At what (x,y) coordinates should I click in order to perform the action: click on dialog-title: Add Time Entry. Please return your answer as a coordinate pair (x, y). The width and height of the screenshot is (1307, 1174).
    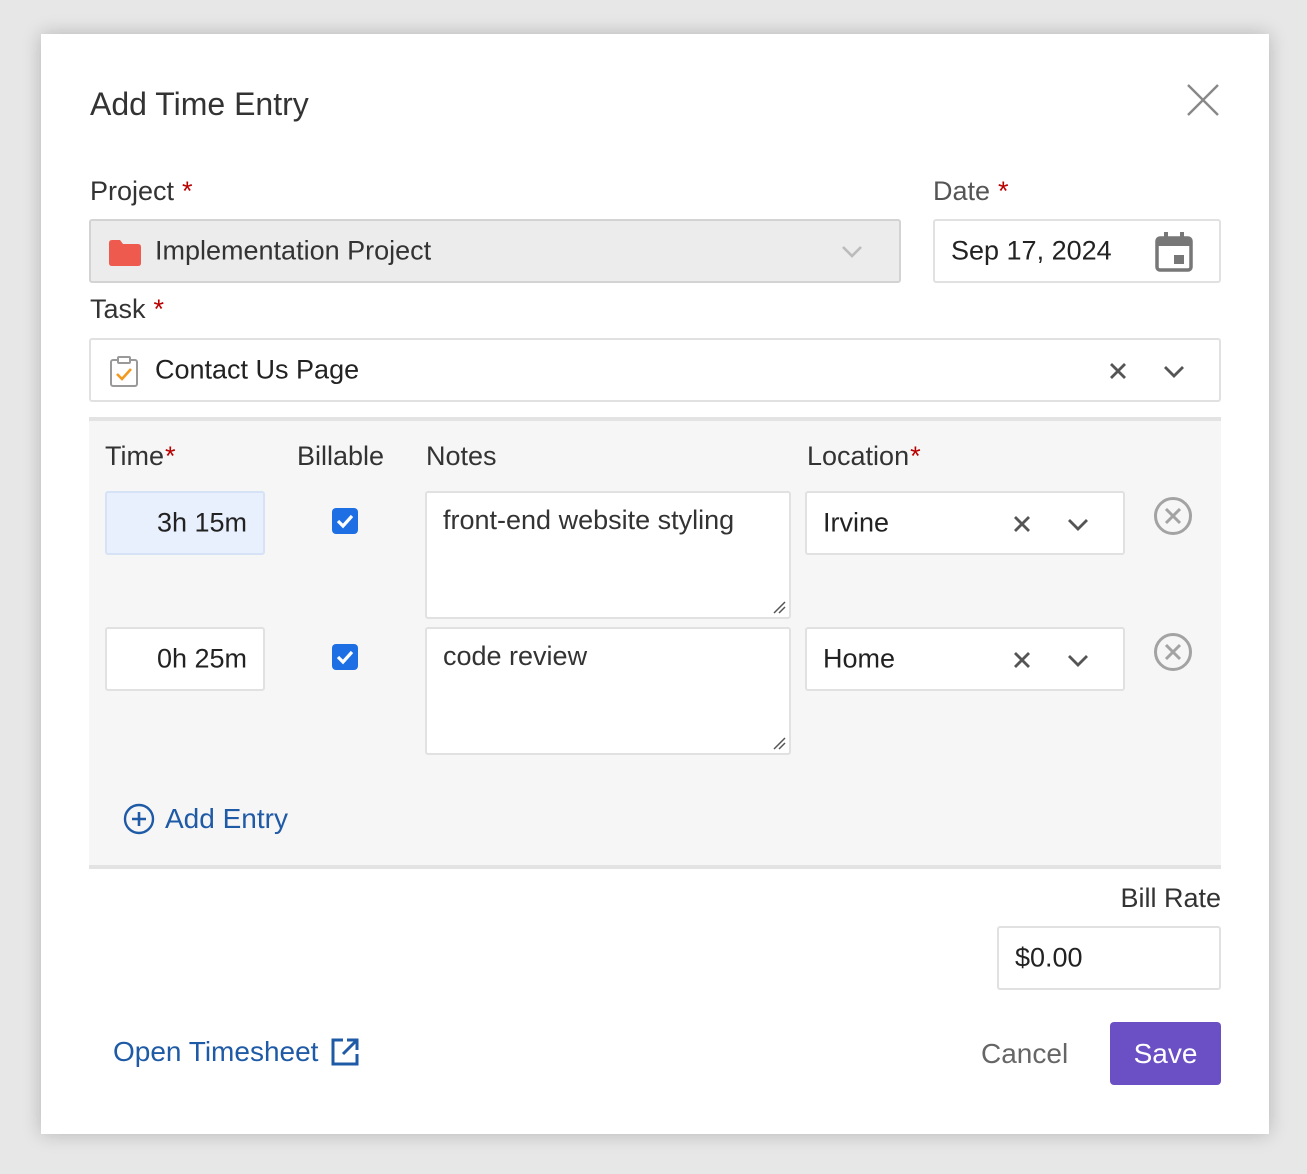
    Looking at the image, I should click on (199, 104).